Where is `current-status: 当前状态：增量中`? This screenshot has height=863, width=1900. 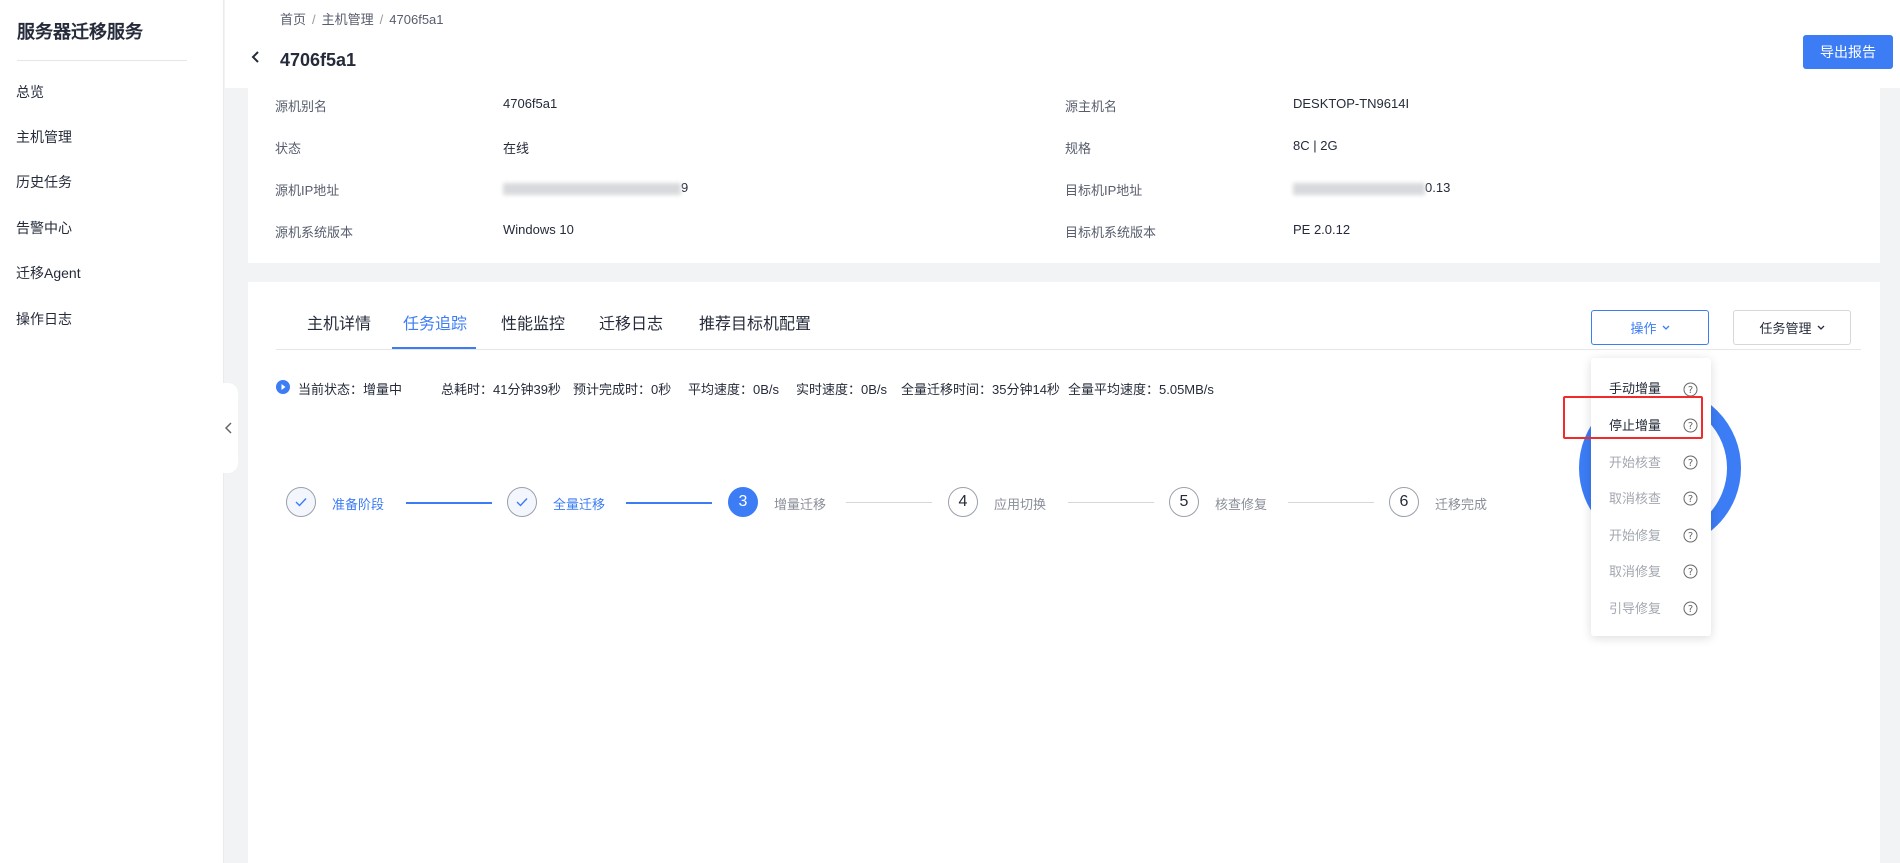
current-status: 当前状态：增量中 is located at coordinates (350, 389).